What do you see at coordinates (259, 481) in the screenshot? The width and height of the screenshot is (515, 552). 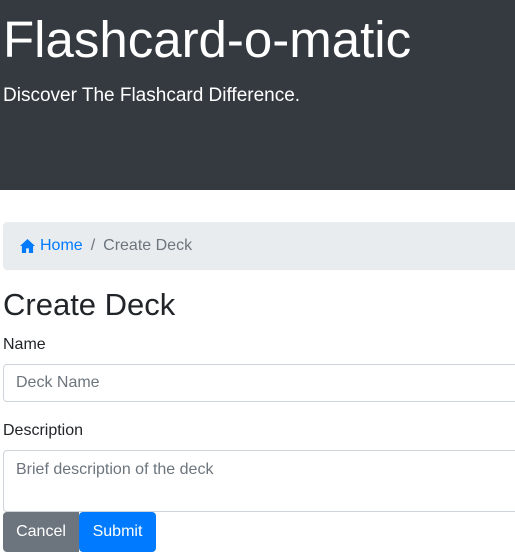 I see `deck-description-input` at bounding box center [259, 481].